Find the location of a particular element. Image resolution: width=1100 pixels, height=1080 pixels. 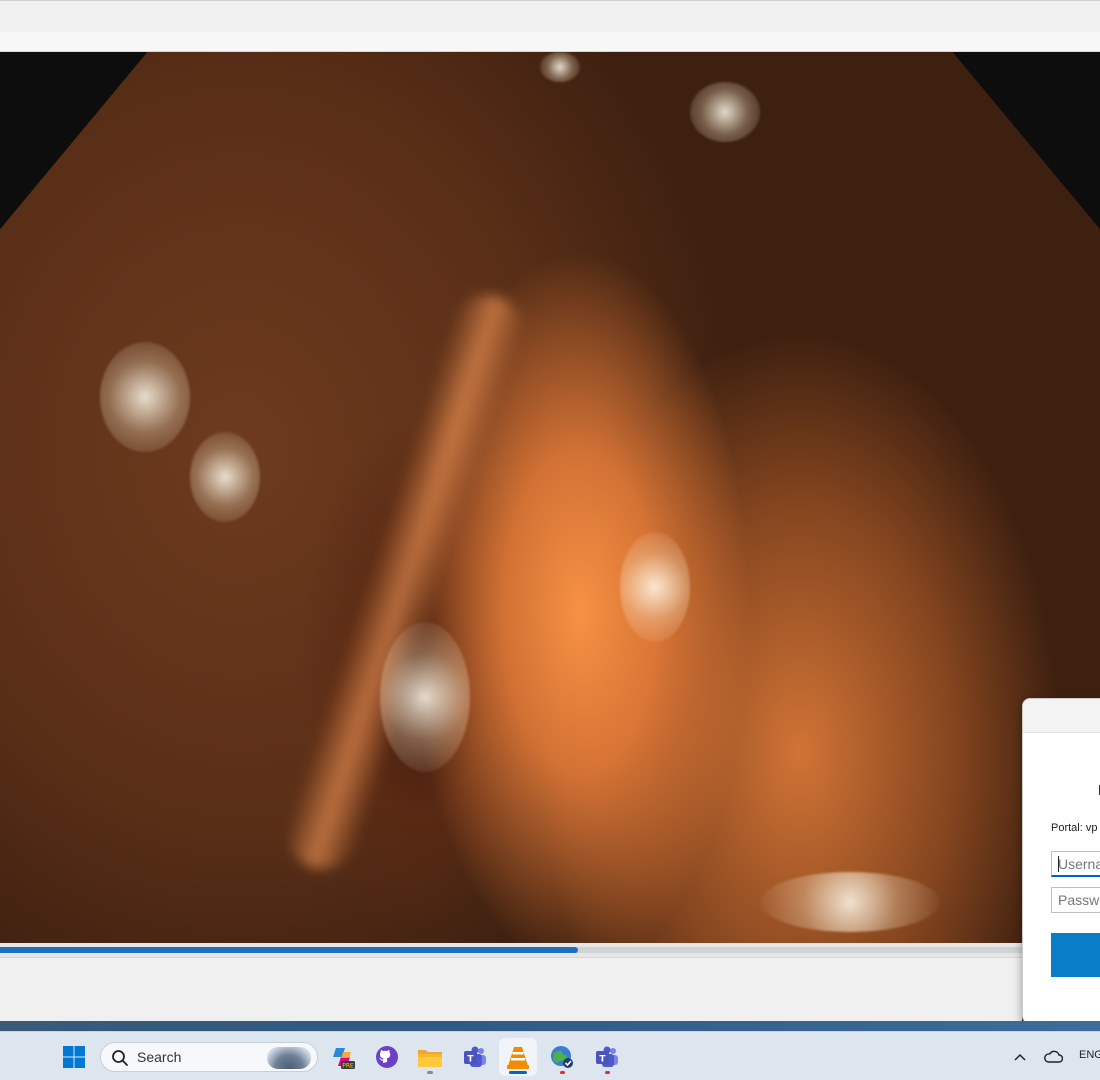

vpn-client-button is located at coordinates (562, 1057).